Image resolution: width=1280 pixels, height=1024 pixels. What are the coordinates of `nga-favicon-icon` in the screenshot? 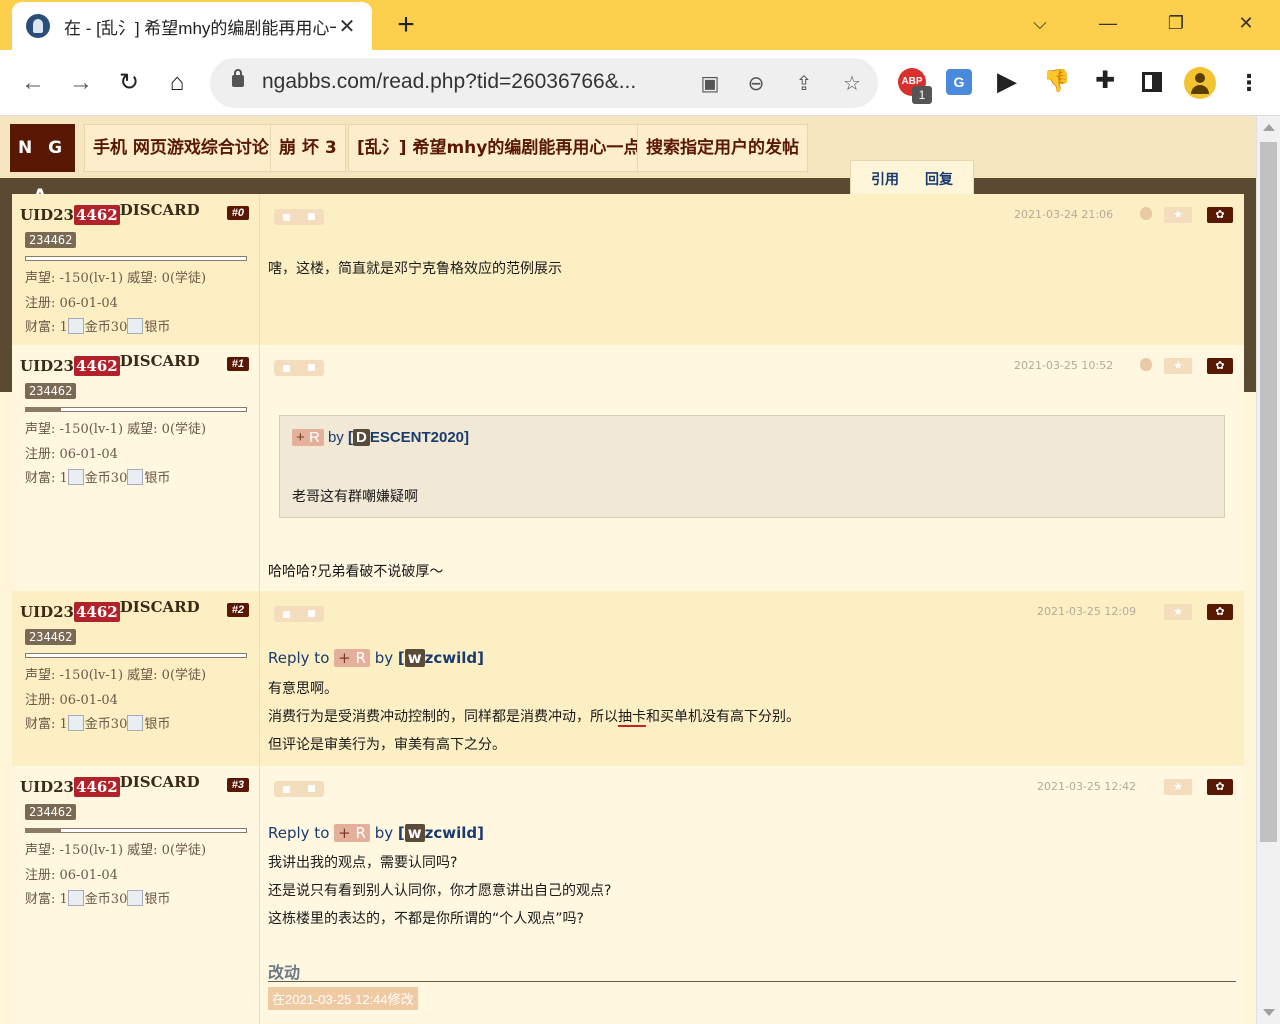 It's located at (38, 26).